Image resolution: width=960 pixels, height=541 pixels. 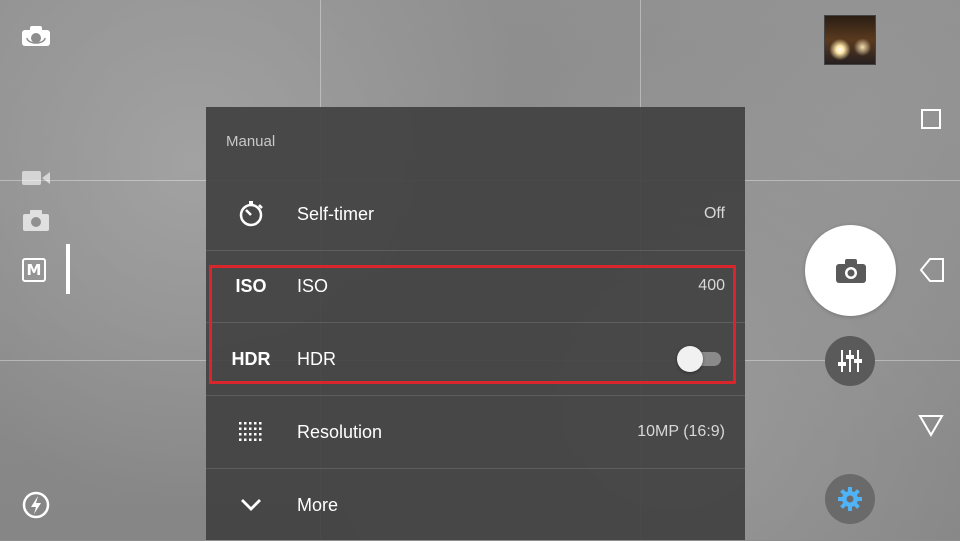 I want to click on resolution-label: Resolution, so click(x=340, y=431).